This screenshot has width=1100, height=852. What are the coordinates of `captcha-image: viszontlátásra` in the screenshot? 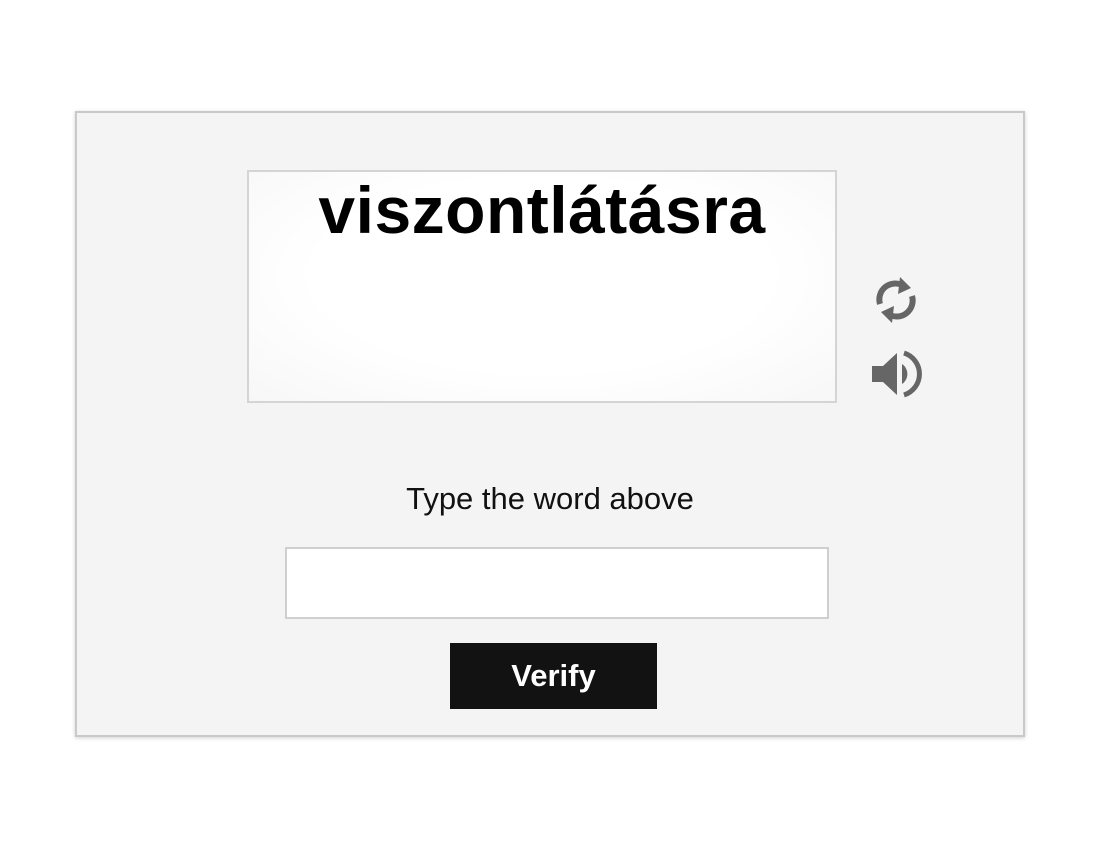 It's located at (542, 286).